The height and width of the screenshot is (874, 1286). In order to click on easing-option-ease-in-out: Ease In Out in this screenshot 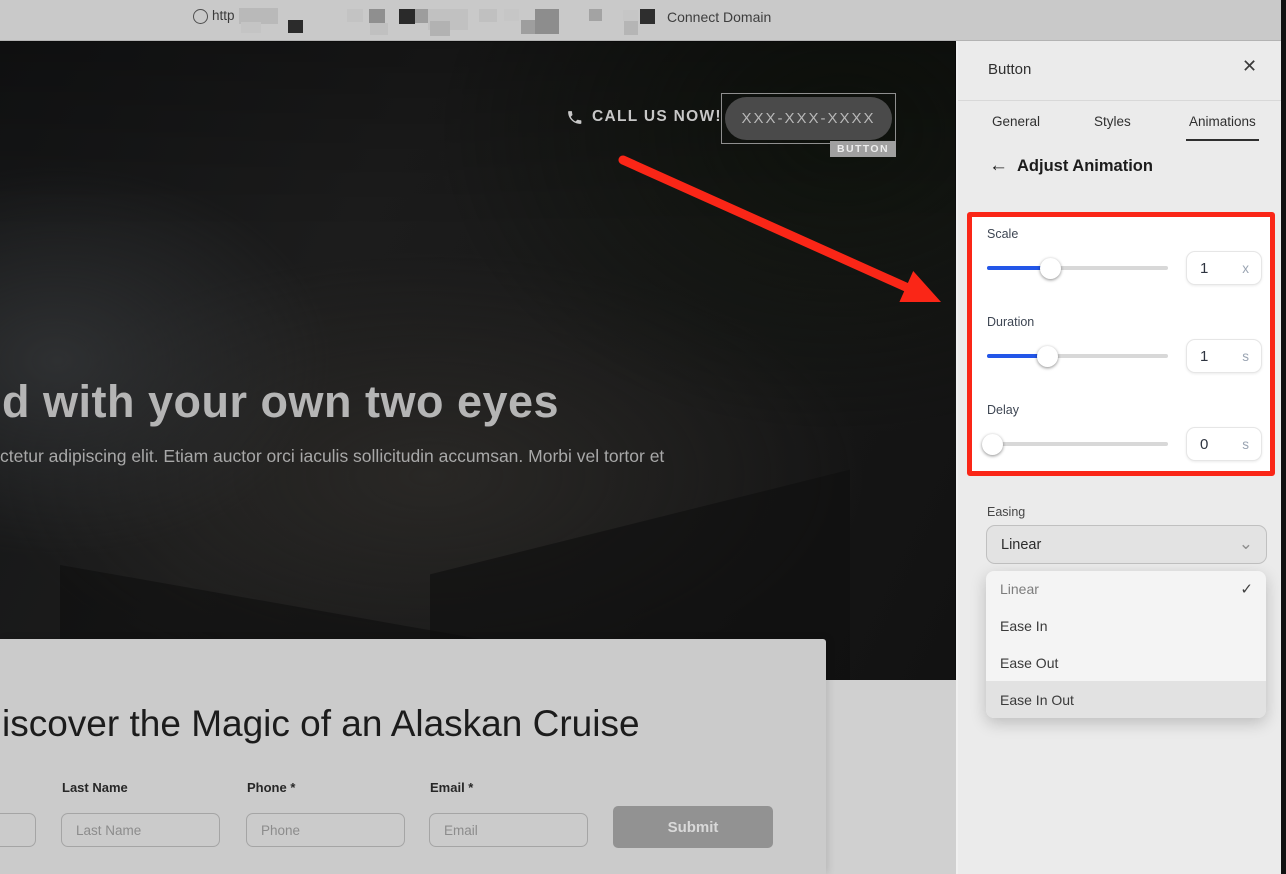, I will do `click(1126, 699)`.